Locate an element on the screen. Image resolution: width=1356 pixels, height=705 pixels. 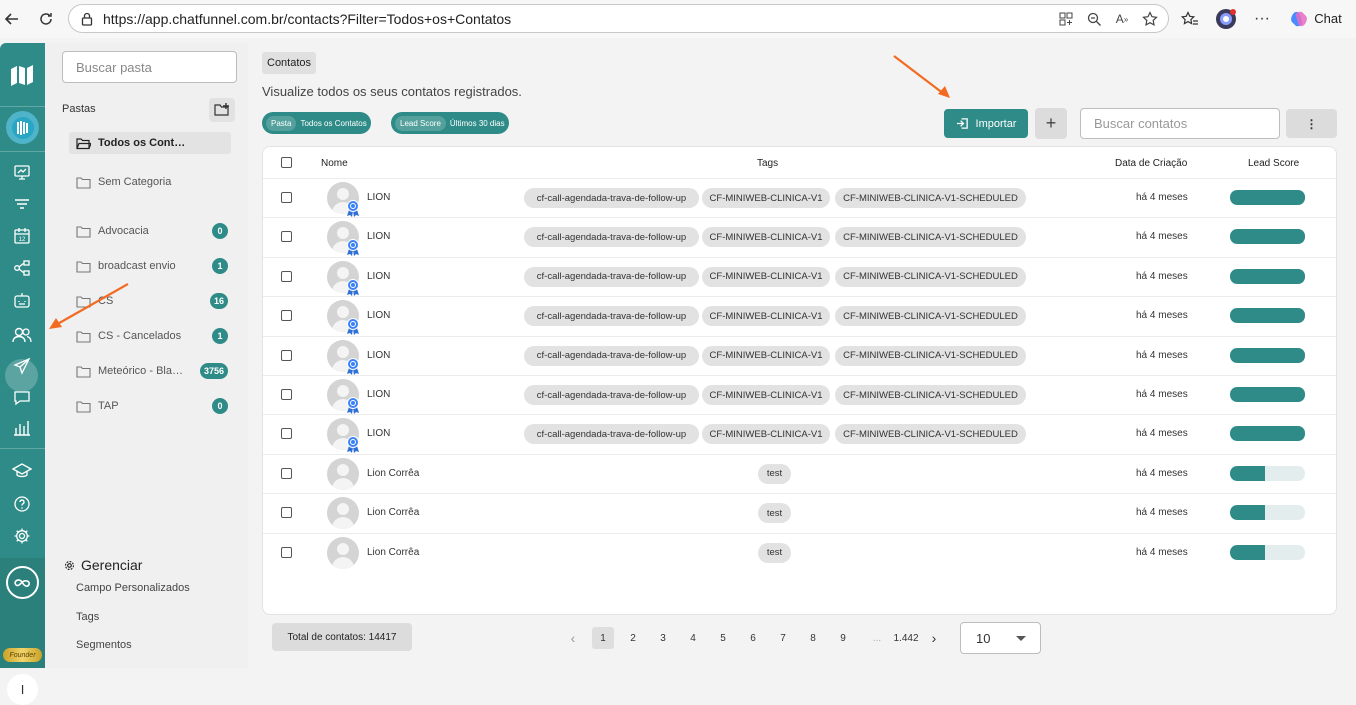
manage-link-custom-fields: Campo Personalizados is located at coordinates (133, 588).